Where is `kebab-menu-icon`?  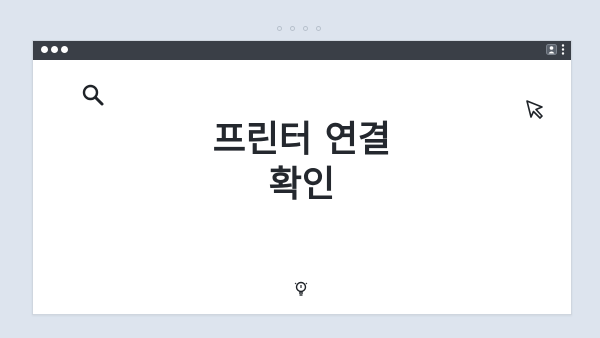
kebab-menu-icon is located at coordinates (563, 49).